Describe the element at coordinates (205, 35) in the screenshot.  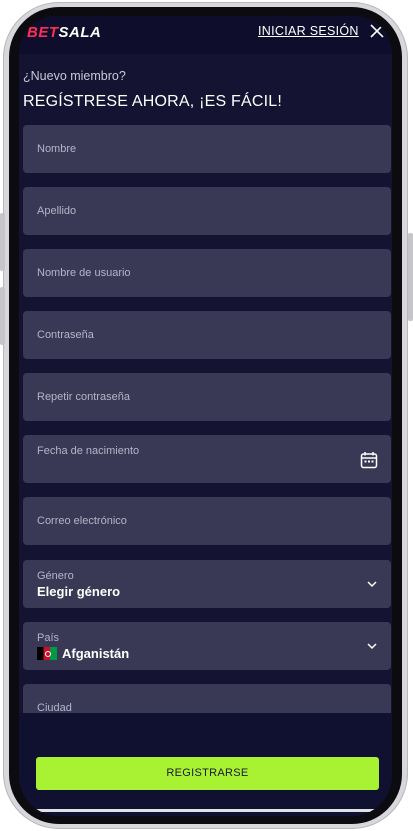
I see `top-bar: BETSALA INICIAR SESIÓN` at that location.